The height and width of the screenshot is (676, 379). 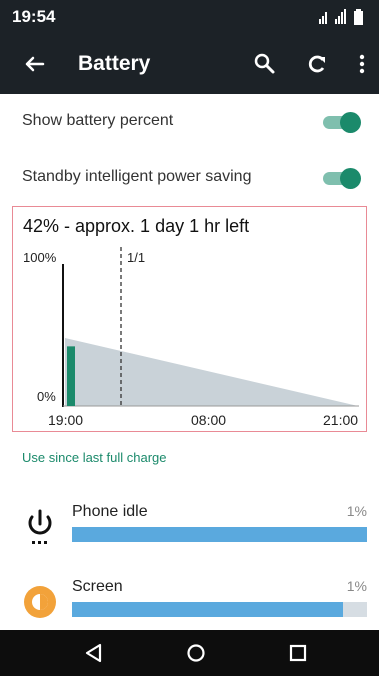 I want to click on usage-item-name: Screen, so click(x=97, y=586).